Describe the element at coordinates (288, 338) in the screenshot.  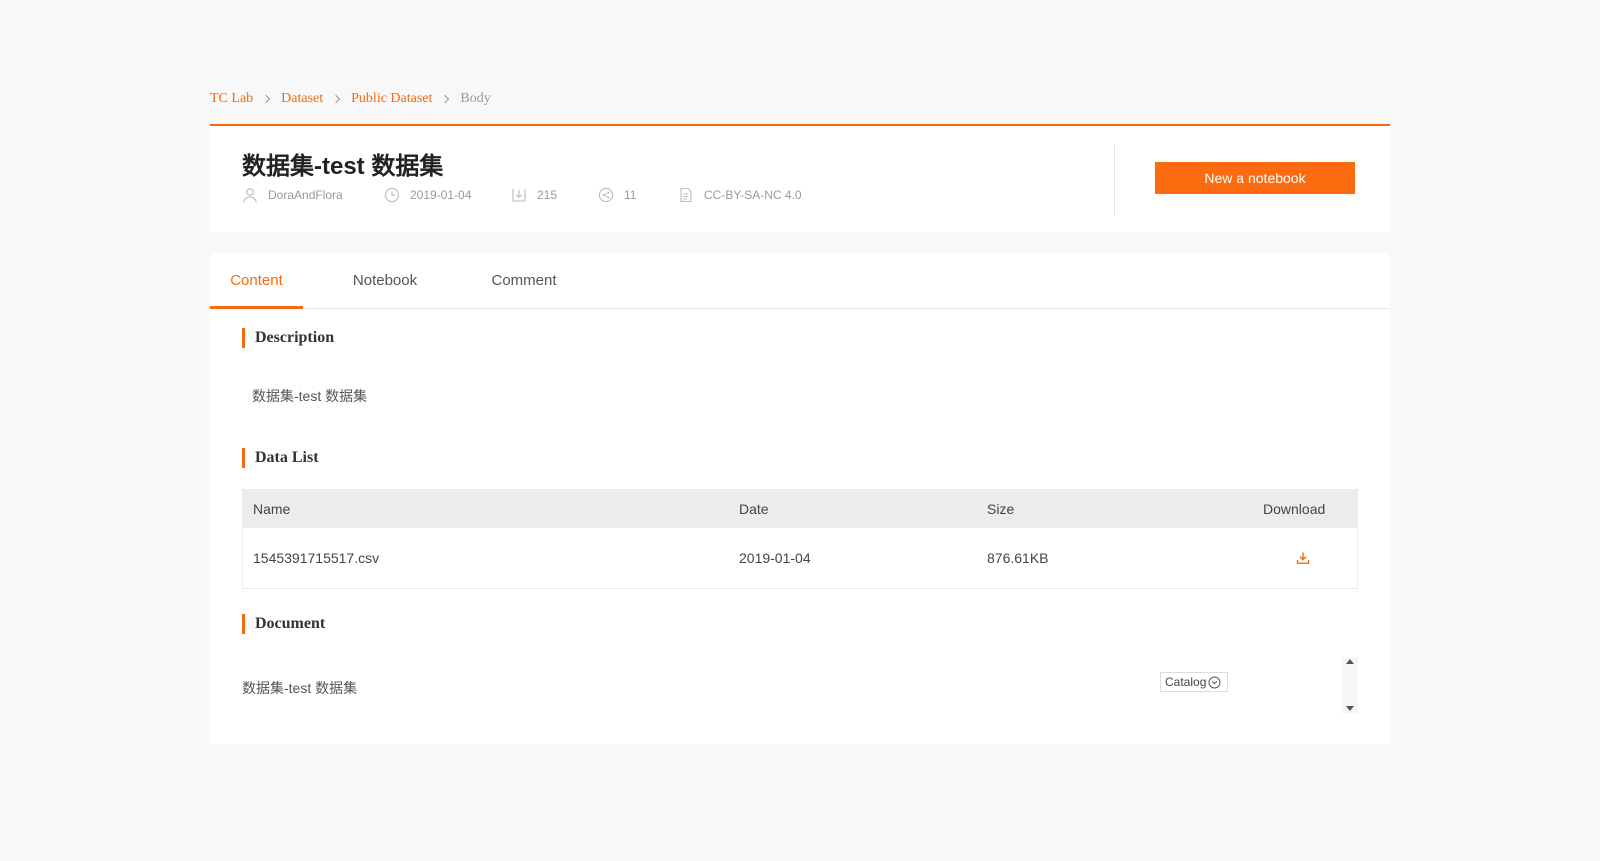
I see `description-heading: Description` at that location.